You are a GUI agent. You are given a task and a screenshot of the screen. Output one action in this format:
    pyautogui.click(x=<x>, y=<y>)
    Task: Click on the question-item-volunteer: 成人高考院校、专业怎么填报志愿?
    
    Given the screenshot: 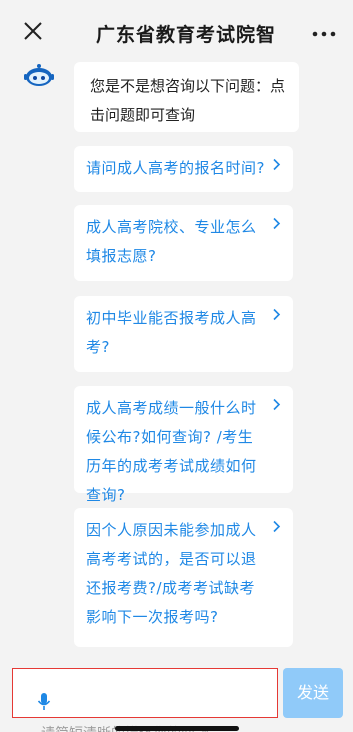 What is the action you would take?
    pyautogui.click(x=183, y=243)
    